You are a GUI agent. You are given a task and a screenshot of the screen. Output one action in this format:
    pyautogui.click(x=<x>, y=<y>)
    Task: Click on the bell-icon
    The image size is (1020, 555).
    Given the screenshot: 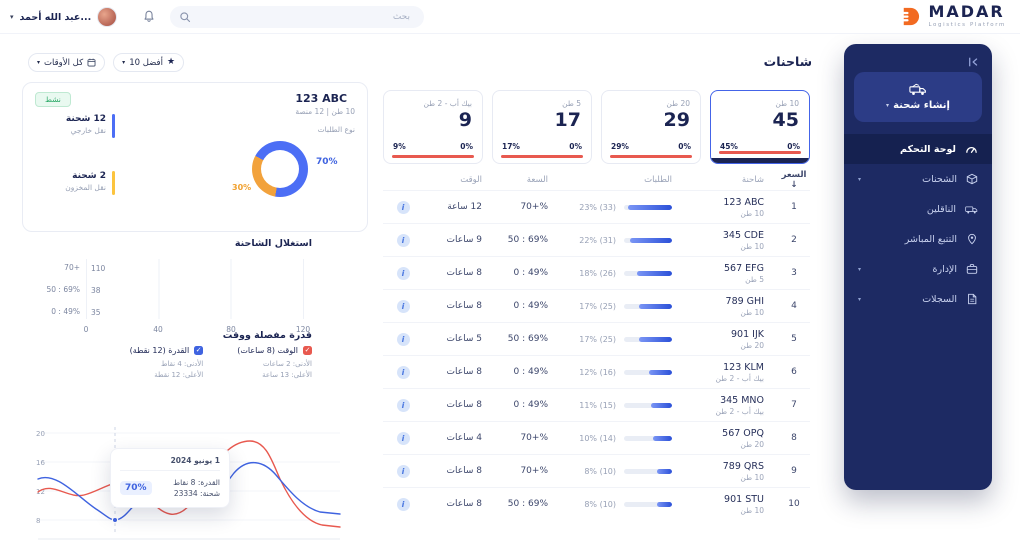 What is the action you would take?
    pyautogui.click(x=149, y=16)
    